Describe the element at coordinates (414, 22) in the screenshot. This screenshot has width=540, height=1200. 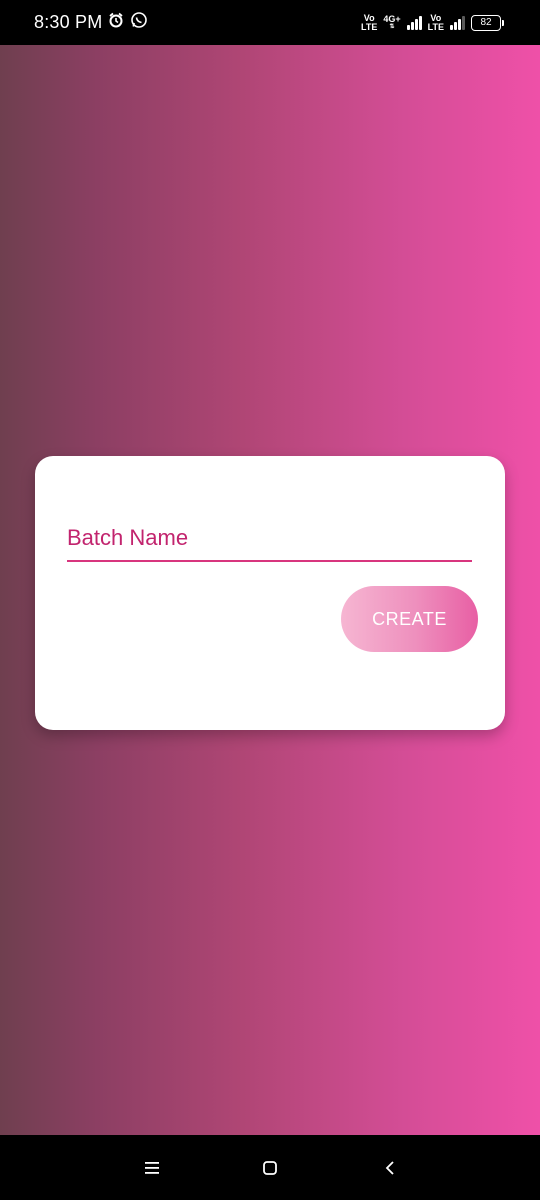
I see `signal-strength-icon` at that location.